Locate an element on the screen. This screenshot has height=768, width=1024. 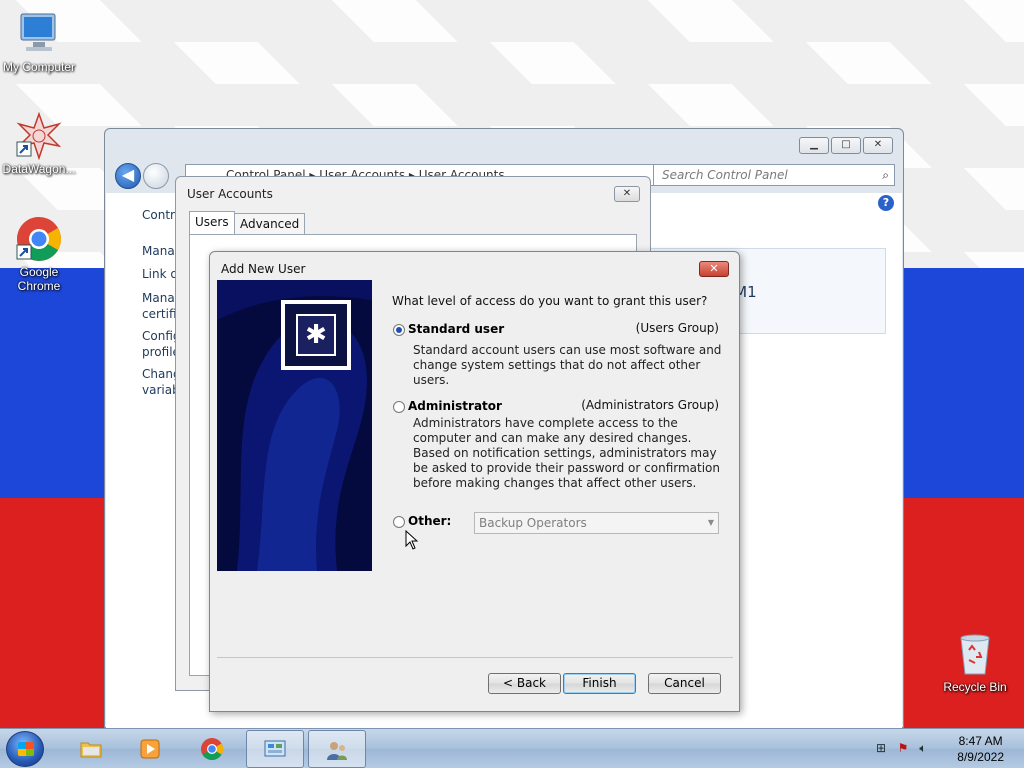
recycle-bin-icon is located at coordinates (975, 654).